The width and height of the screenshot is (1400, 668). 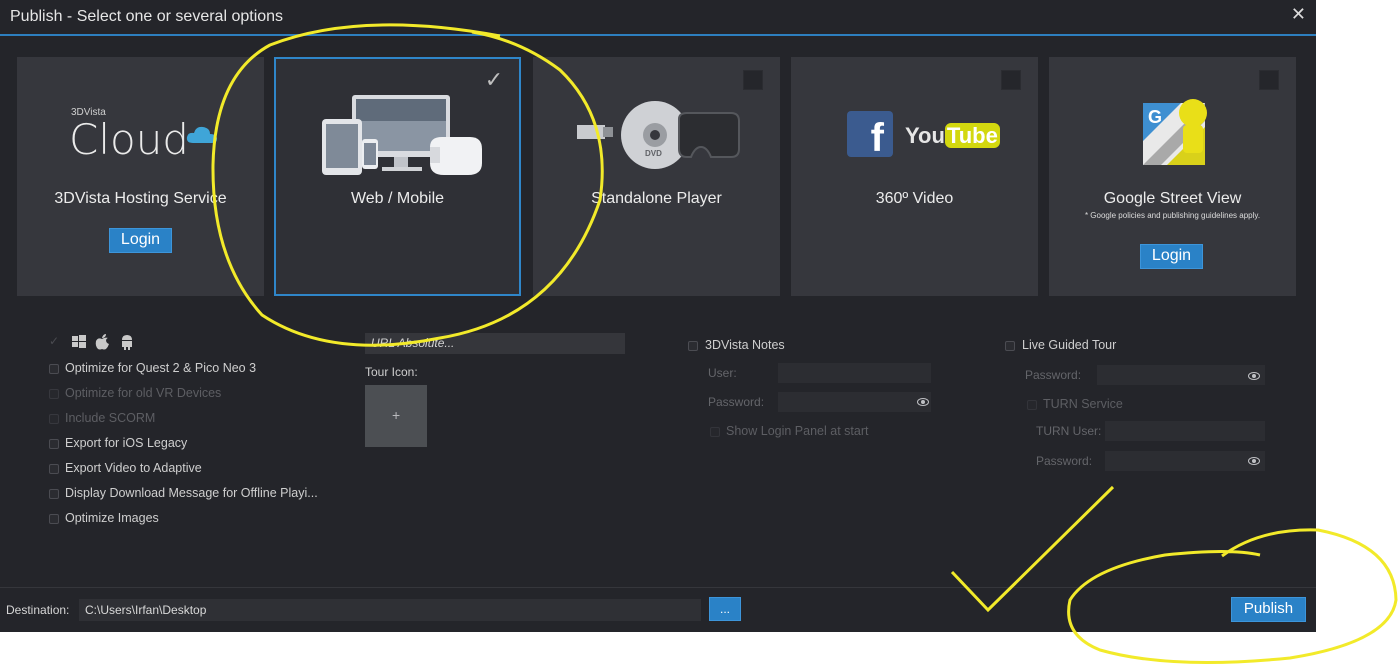 I want to click on notes-password-input, so click(x=854, y=402).